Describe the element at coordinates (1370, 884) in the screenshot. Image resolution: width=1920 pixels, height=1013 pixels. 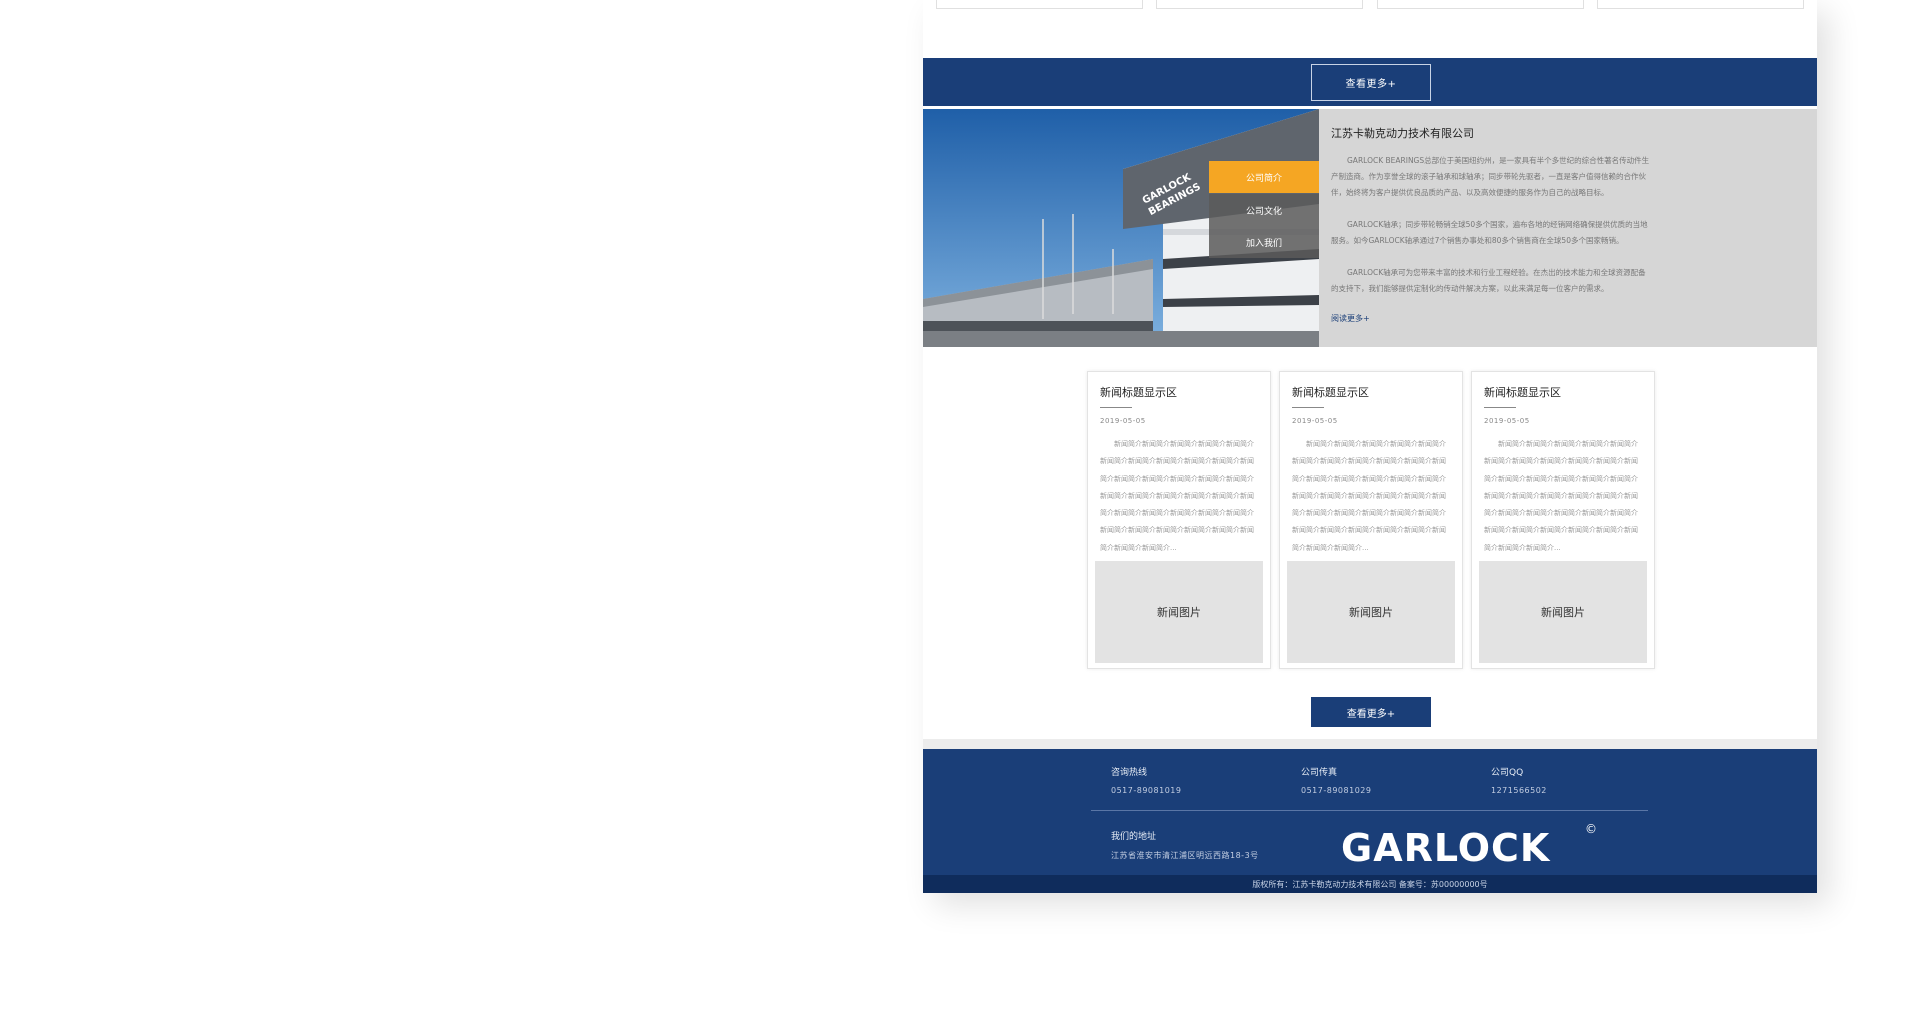
I see `copyright-bar: 版权所有：江苏卡勒克动力技术有限公司 备案号：苏00000000号` at that location.